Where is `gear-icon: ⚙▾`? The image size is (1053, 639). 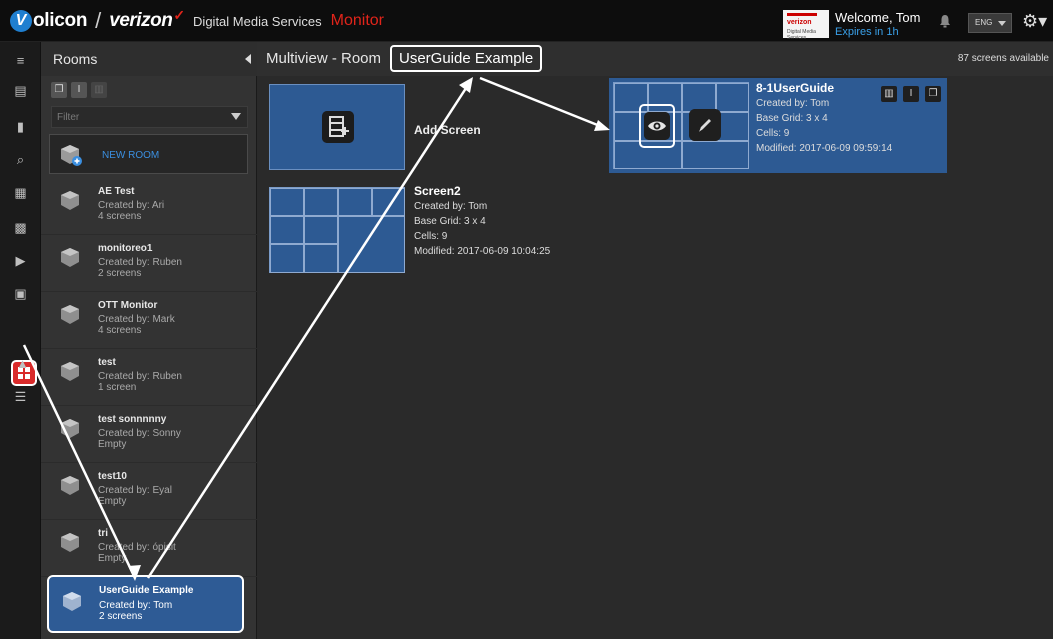 gear-icon: ⚙▾ is located at coordinates (1035, 21).